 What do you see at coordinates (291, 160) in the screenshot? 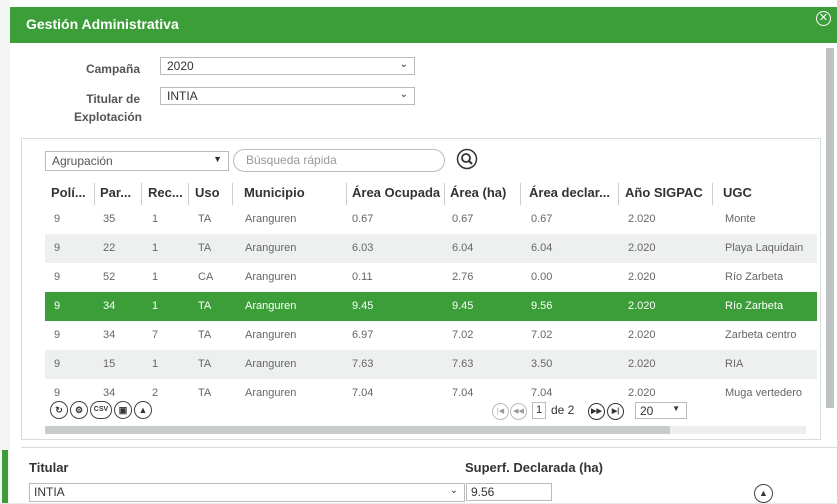
I see `search-placeholder: Búsqueda rápida` at bounding box center [291, 160].